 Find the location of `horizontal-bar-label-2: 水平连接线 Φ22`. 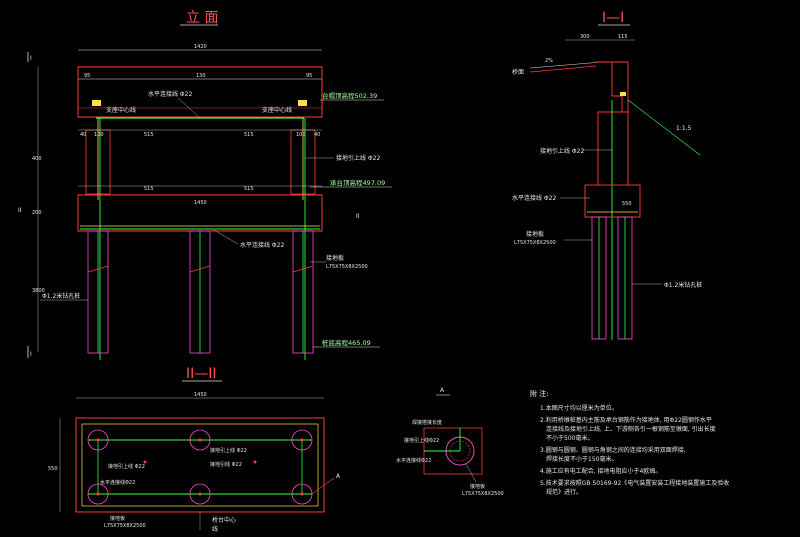

horizontal-bar-label-2: 水平连接线 Φ22 is located at coordinates (262, 245).